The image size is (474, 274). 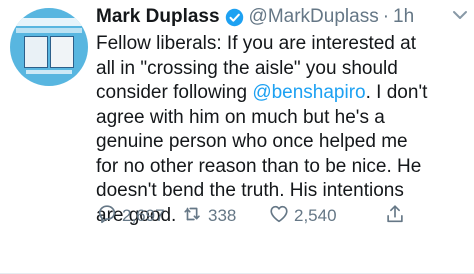 What do you see at coordinates (49, 47) in the screenshot?
I see `avatar` at bounding box center [49, 47].